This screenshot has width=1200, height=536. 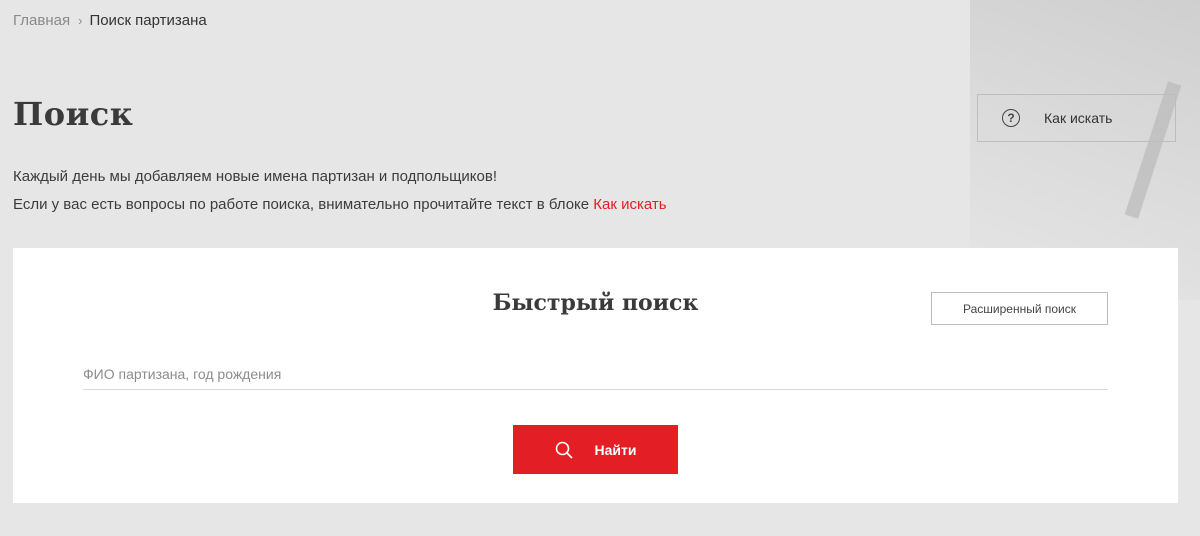 I want to click on how-to-search-label: Как искать, so click(x=1078, y=118).